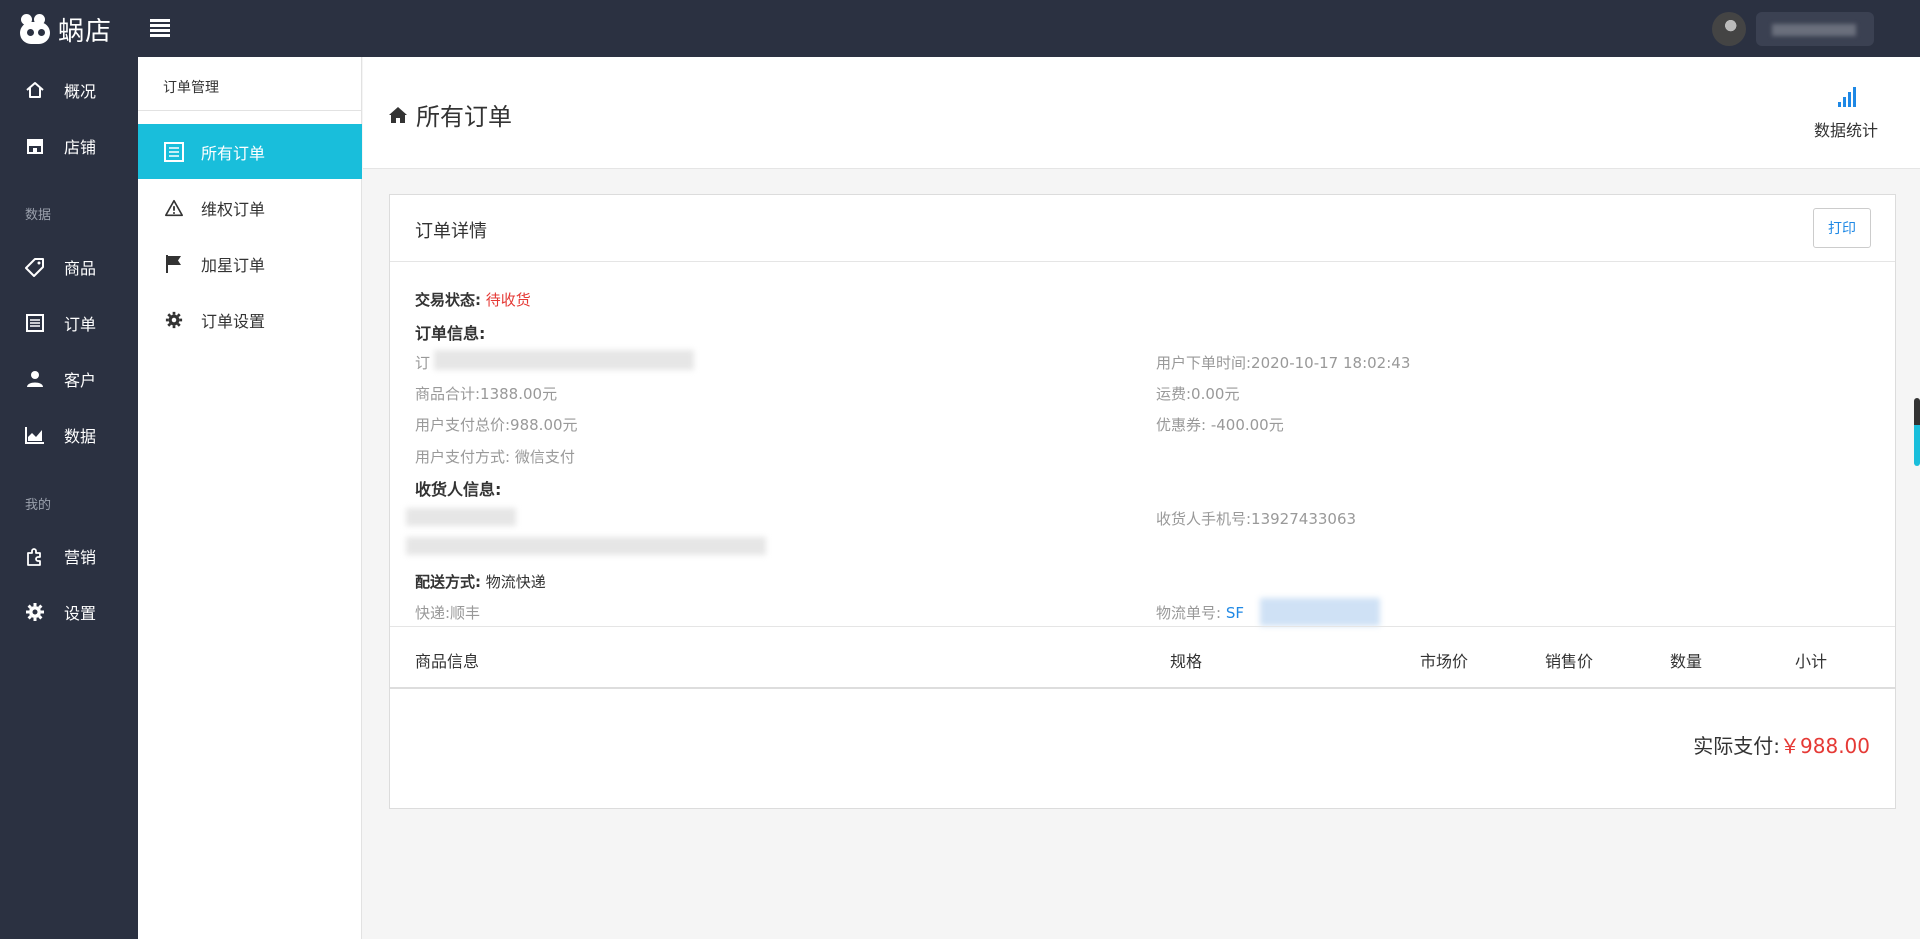 Image resolution: width=1920 pixels, height=939 pixels. Describe the element at coordinates (174, 264) in the screenshot. I see `flag-icon` at that location.